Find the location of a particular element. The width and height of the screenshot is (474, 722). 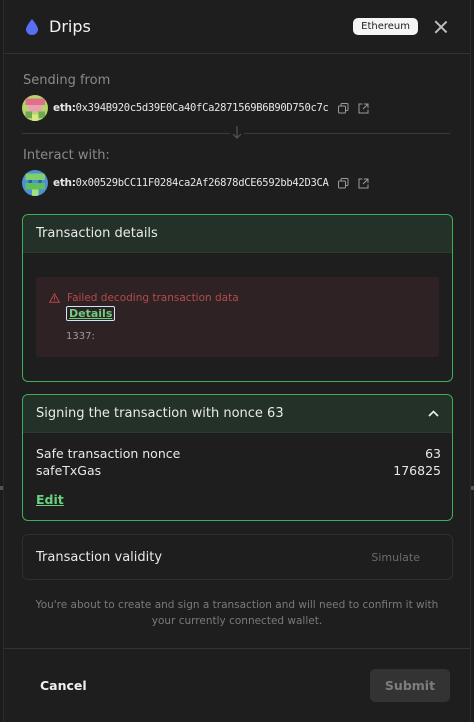

close-icon is located at coordinates (441, 27).